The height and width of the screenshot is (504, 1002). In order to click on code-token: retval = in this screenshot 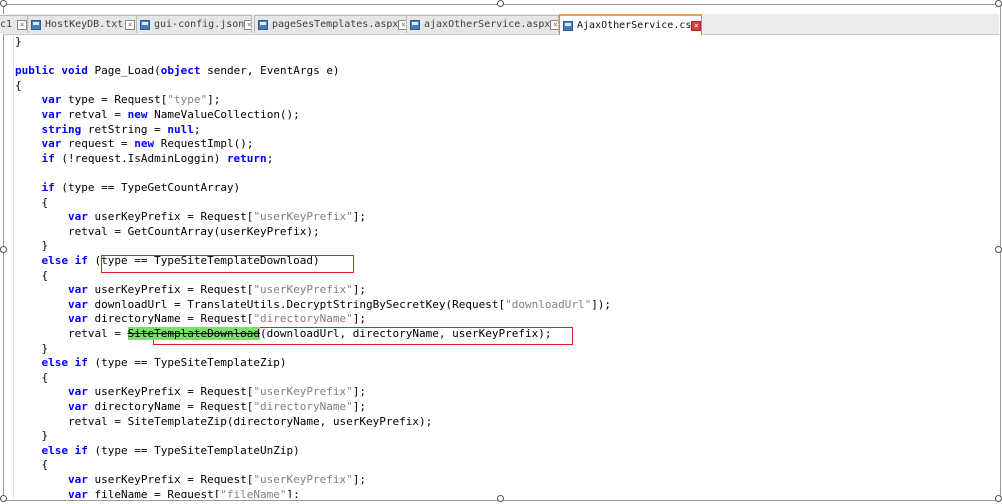, I will do `click(94, 114)`.